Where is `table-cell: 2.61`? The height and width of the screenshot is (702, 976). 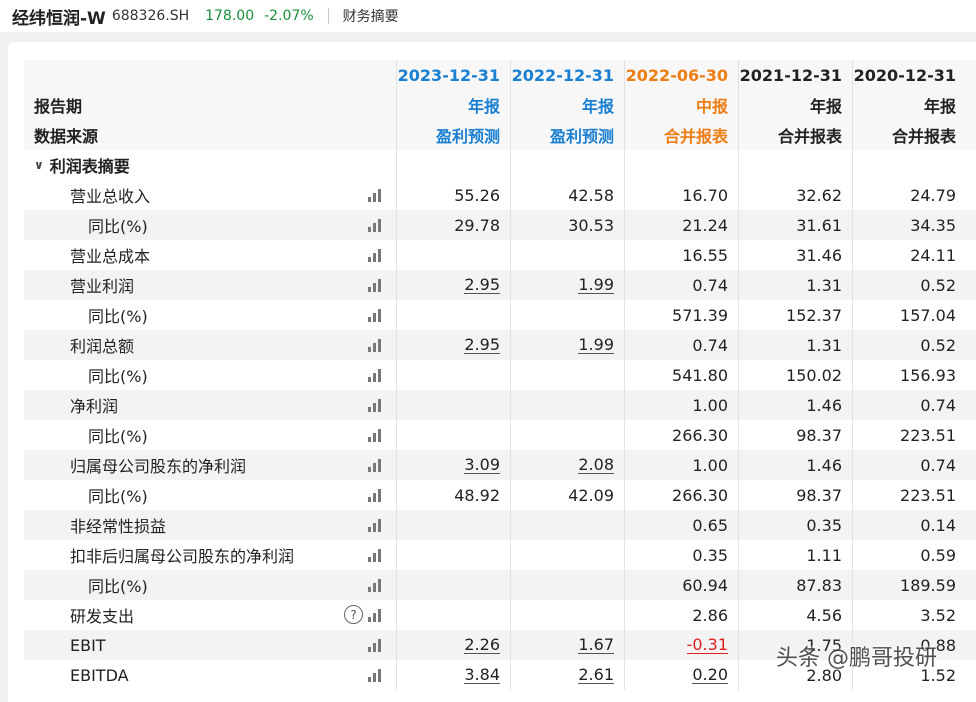 table-cell: 2.61 is located at coordinates (567, 675).